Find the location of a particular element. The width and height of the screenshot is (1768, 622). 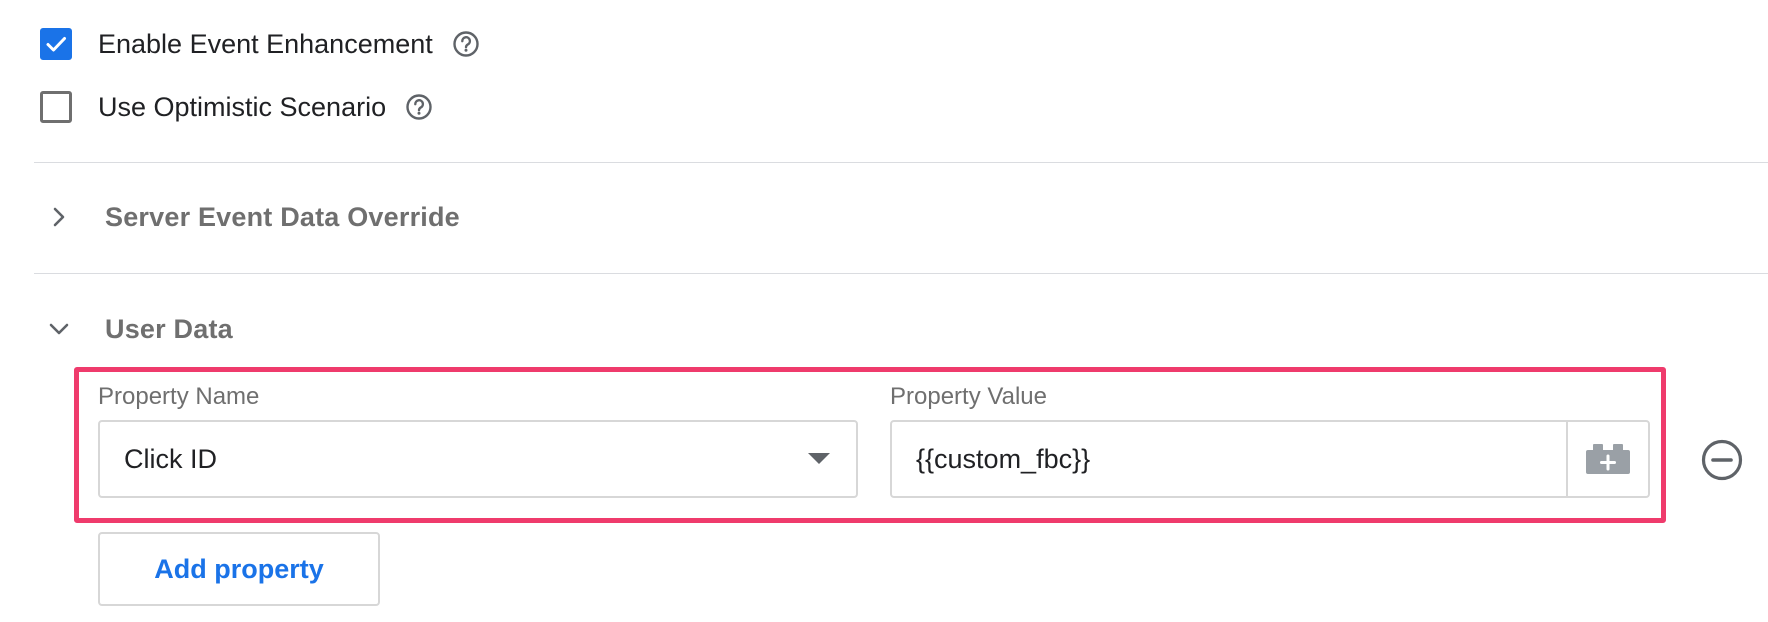

use-optimistic-scenario-checkbox is located at coordinates (56, 107).